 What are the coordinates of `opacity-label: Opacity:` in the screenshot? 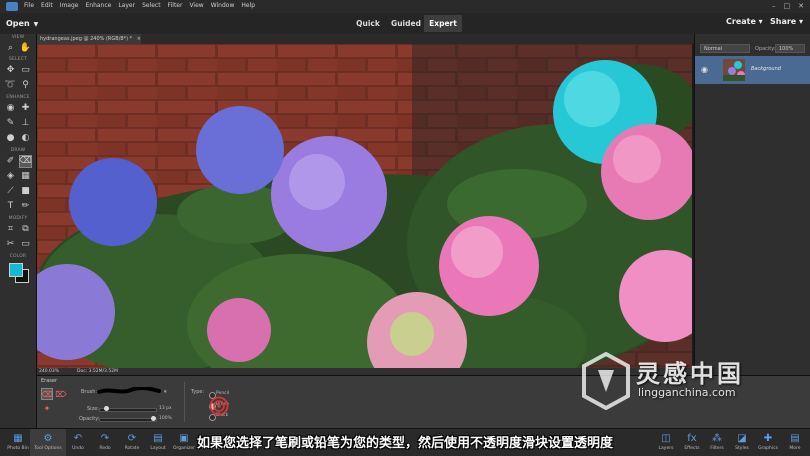 It's located at (89, 419).